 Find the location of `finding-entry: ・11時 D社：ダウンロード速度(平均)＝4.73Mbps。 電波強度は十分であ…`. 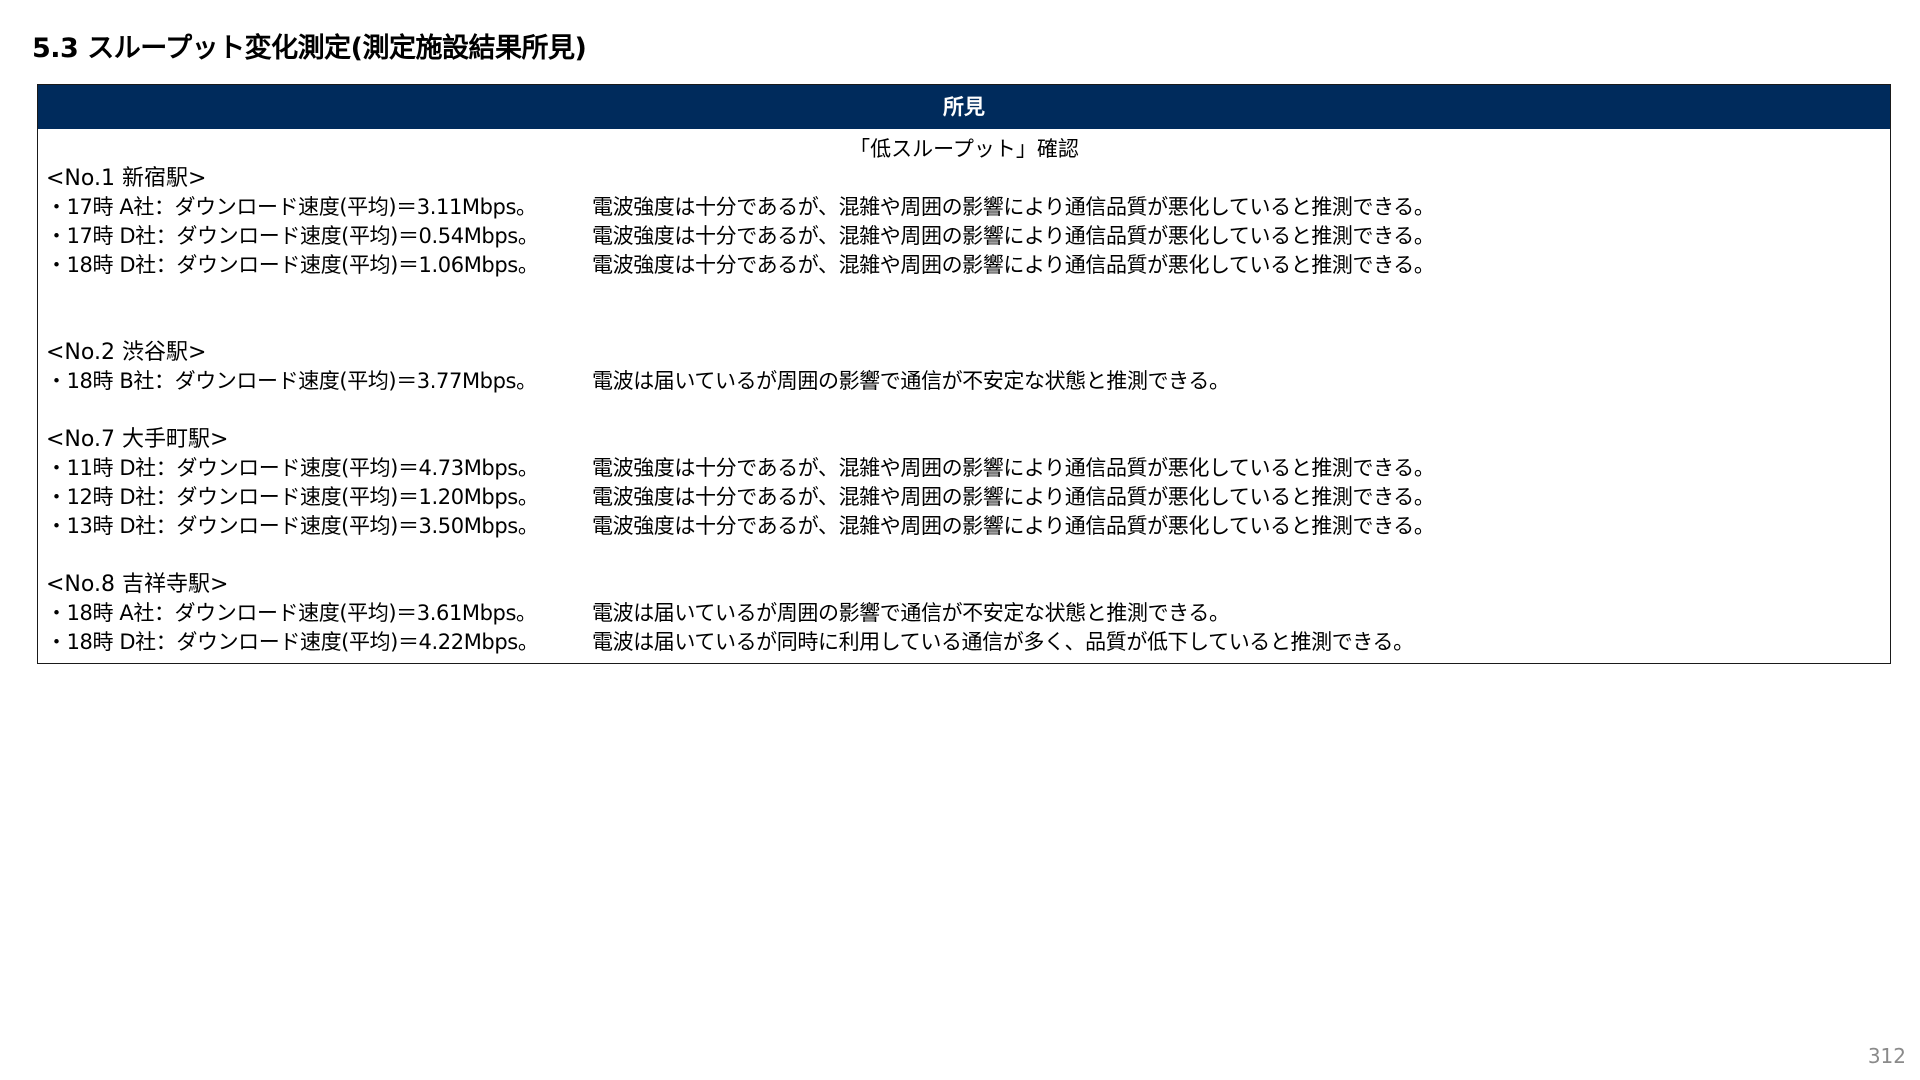

finding-entry: ・11時 D社：ダウンロード速度(平均)＝4.73Mbps。 電波強度は十分であ… is located at coordinates (964, 468).